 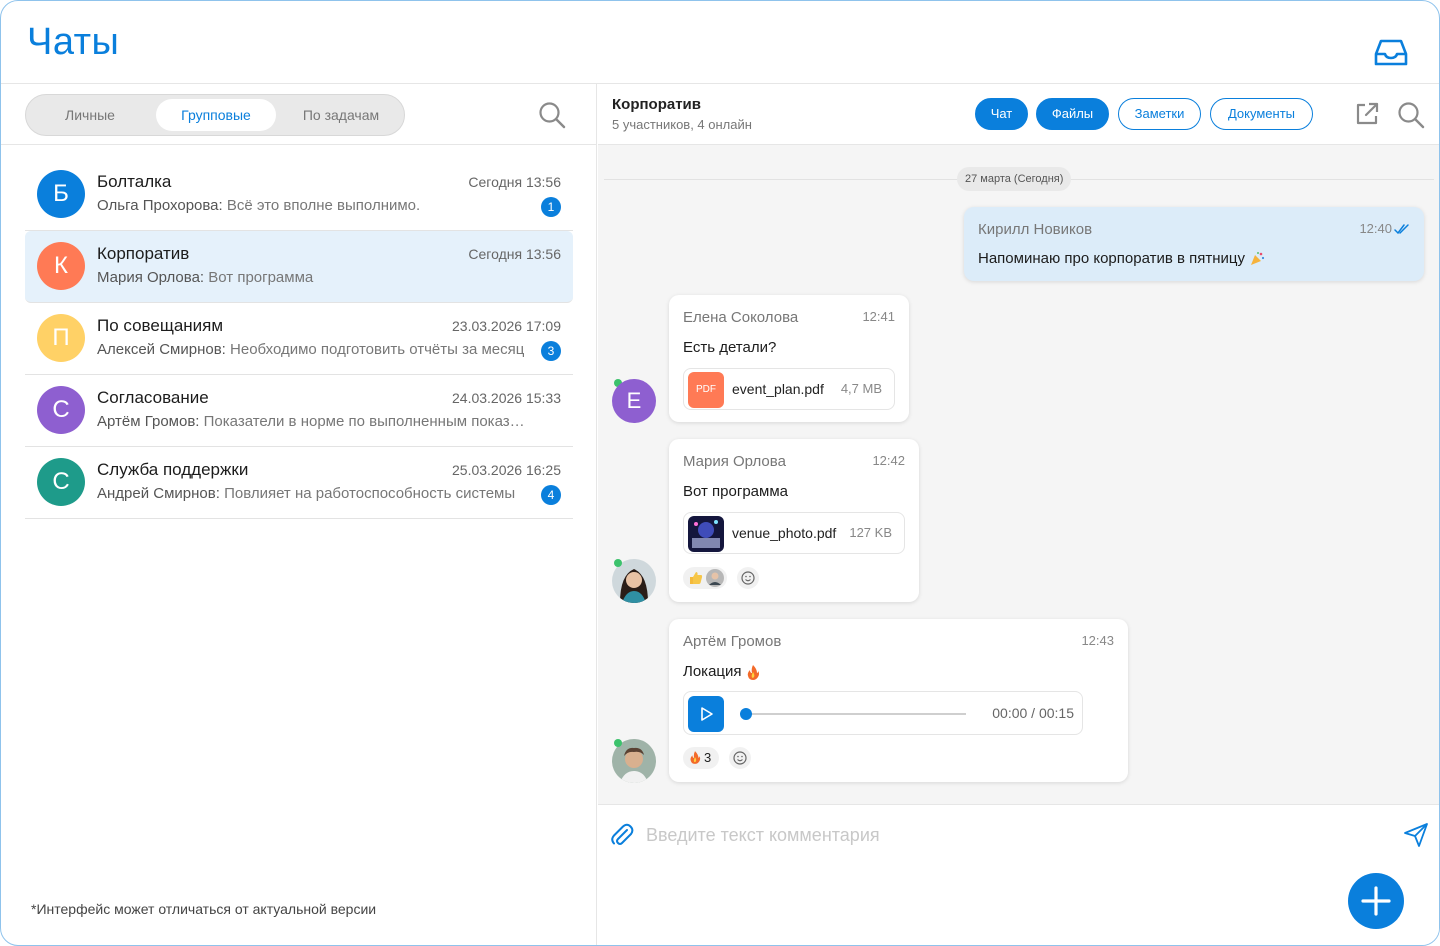 I want to click on unread-badge: 1, so click(x=551, y=207).